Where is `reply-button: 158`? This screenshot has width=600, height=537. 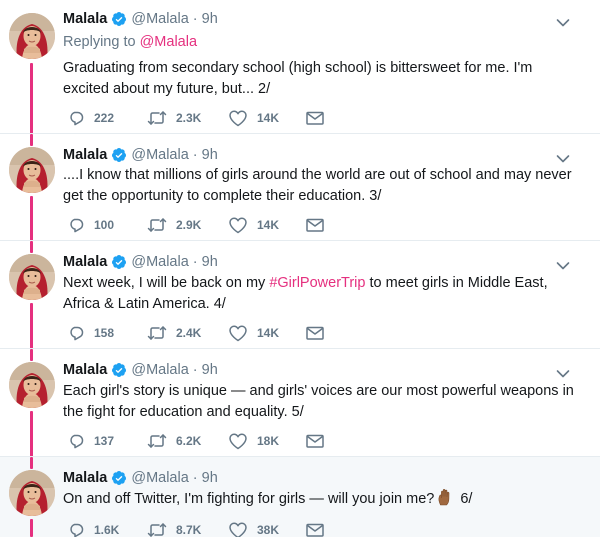 reply-button: 158 is located at coordinates (90, 333).